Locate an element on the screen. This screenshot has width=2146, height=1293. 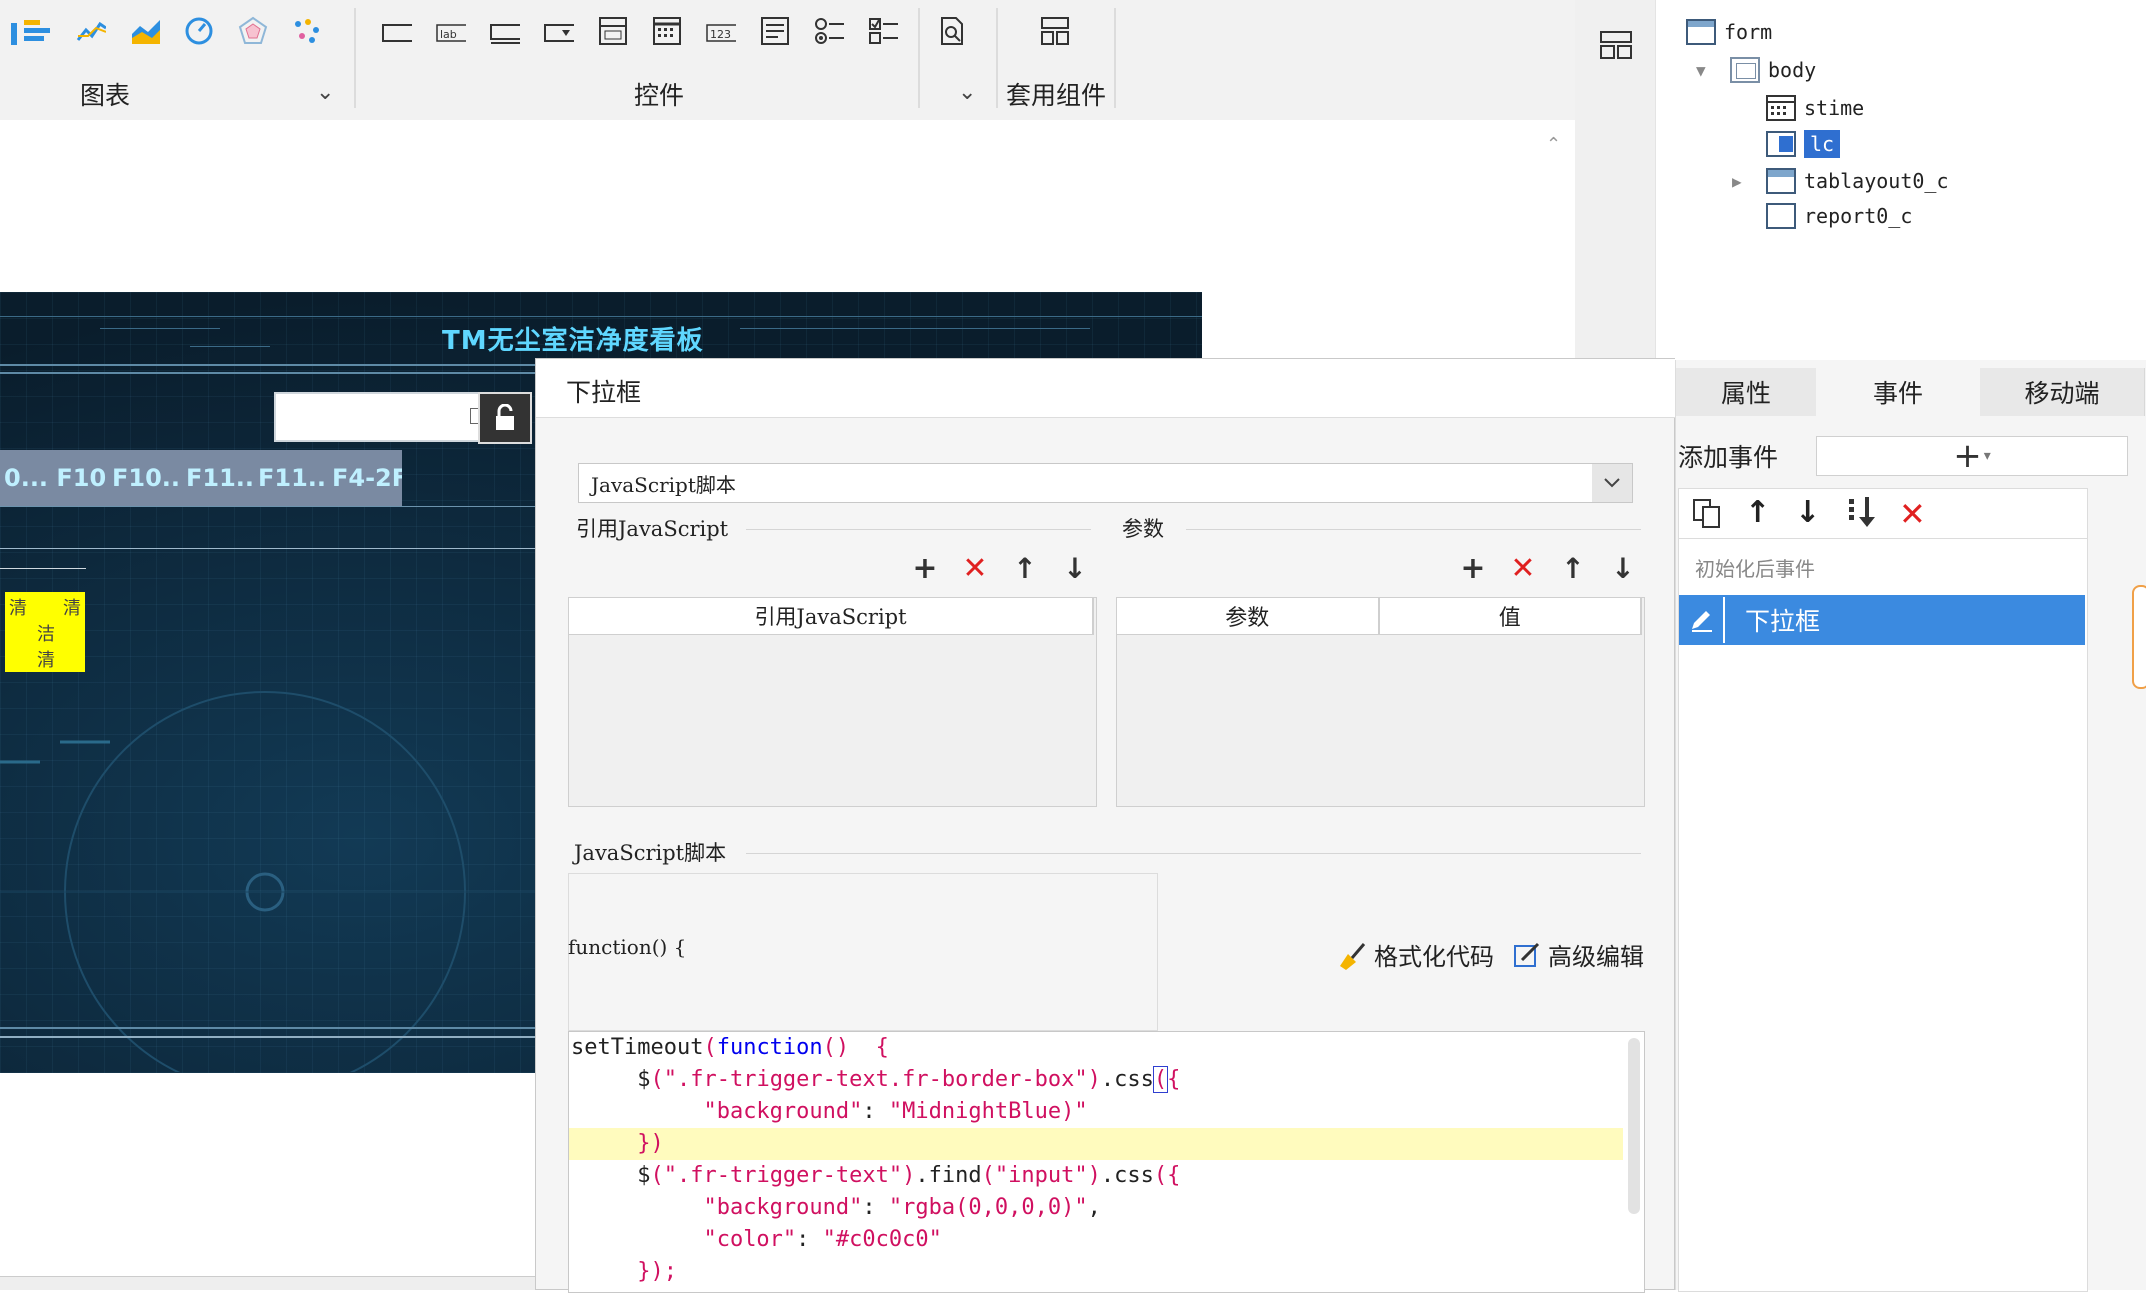
function-signature: function() { is located at coordinates (627, 947).